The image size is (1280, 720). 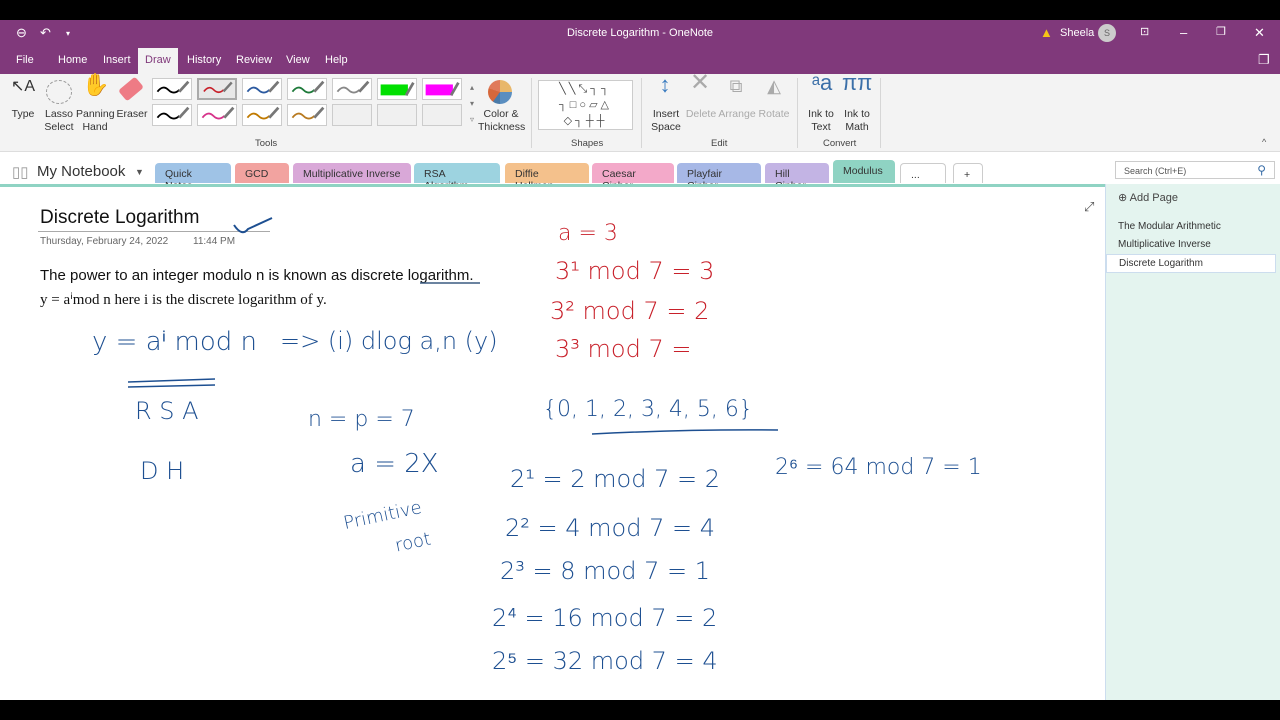 What do you see at coordinates (878, 467) in the screenshot?
I see `blue-ink-annotation: 2⁶ = 64 mod 7 = 1` at bounding box center [878, 467].